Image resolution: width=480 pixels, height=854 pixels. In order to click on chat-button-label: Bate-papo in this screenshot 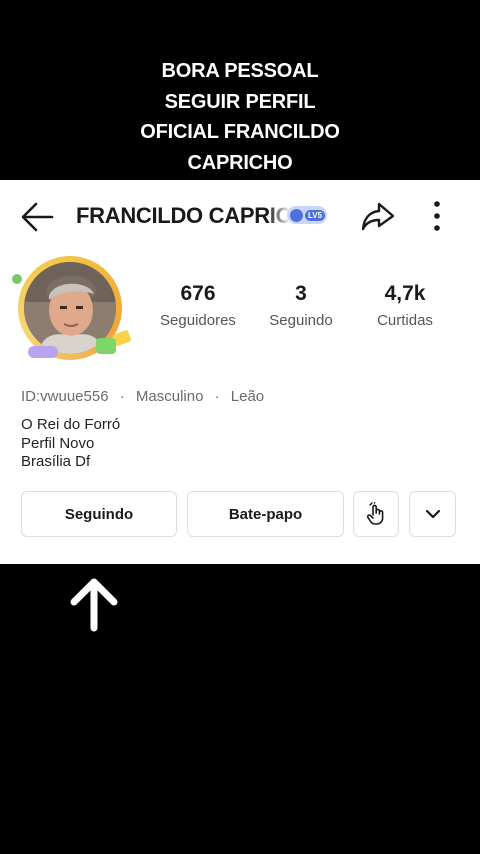, I will do `click(265, 514)`.